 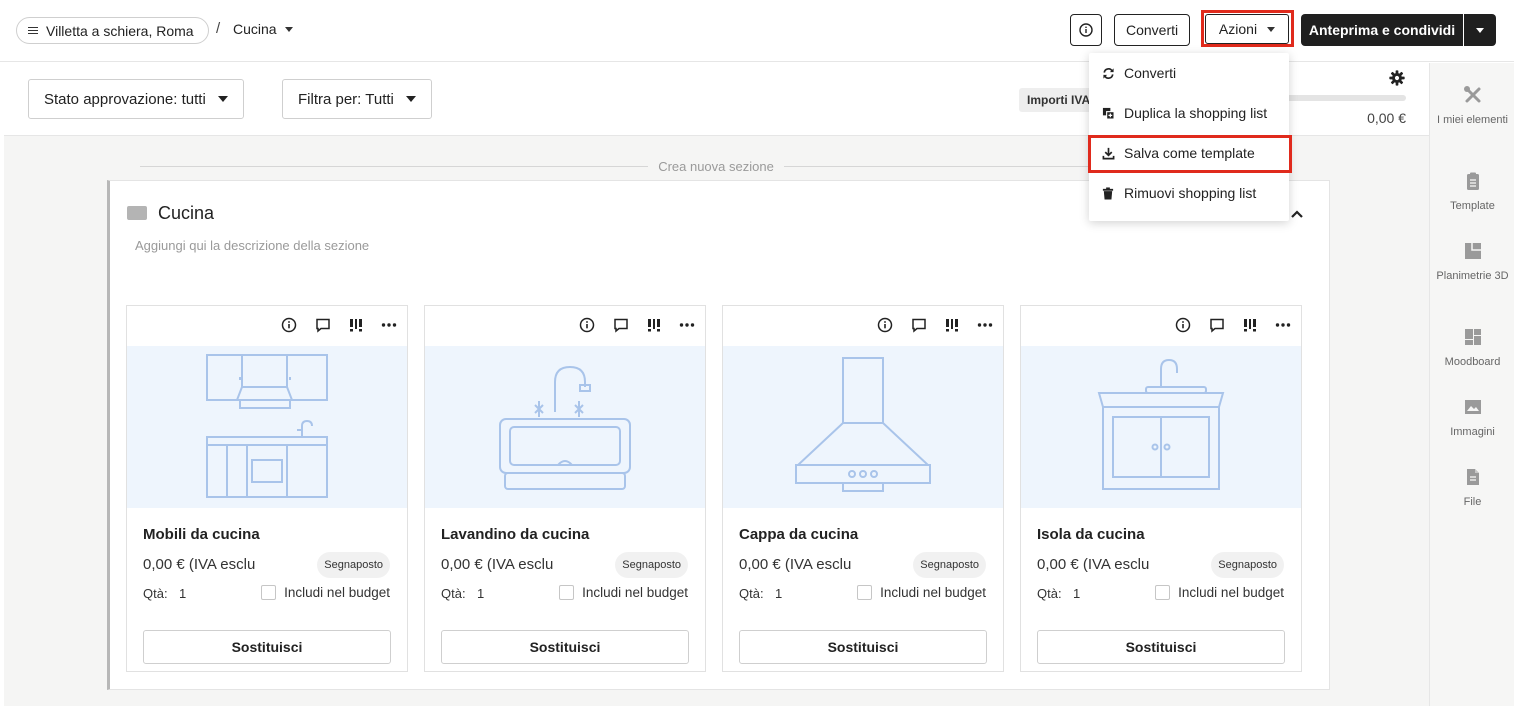 I want to click on section-title: Cucina, so click(x=186, y=213).